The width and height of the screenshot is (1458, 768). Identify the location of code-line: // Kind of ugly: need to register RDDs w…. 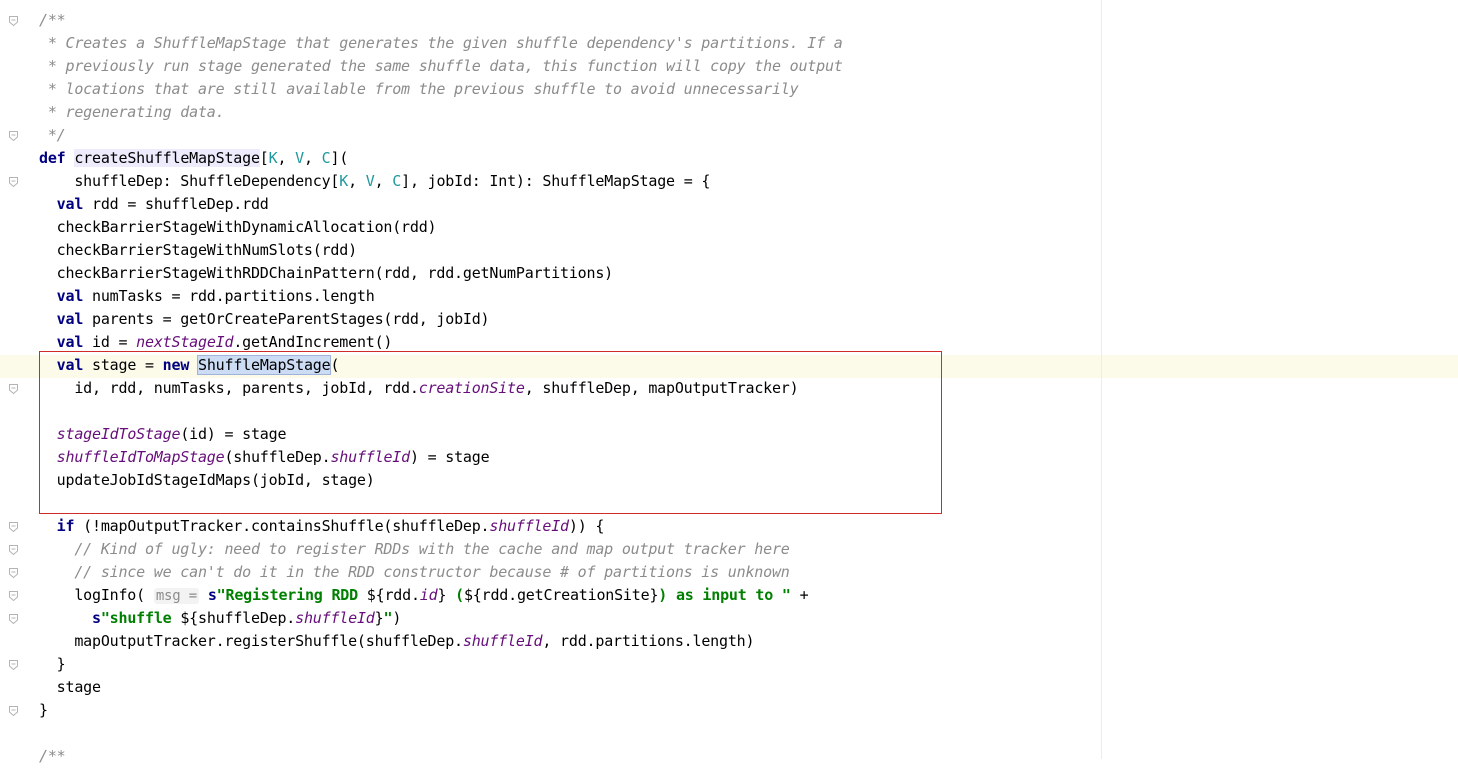
(414, 549).